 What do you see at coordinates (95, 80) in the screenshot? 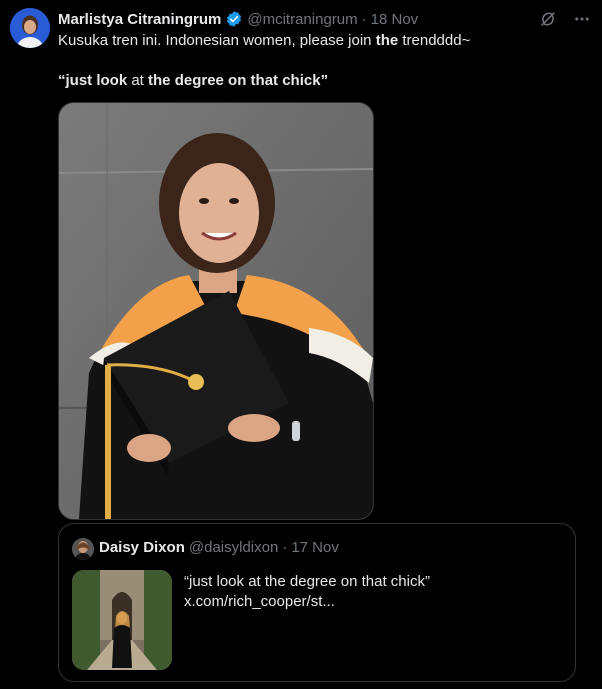
I see `tweet-text-part: “just look` at bounding box center [95, 80].